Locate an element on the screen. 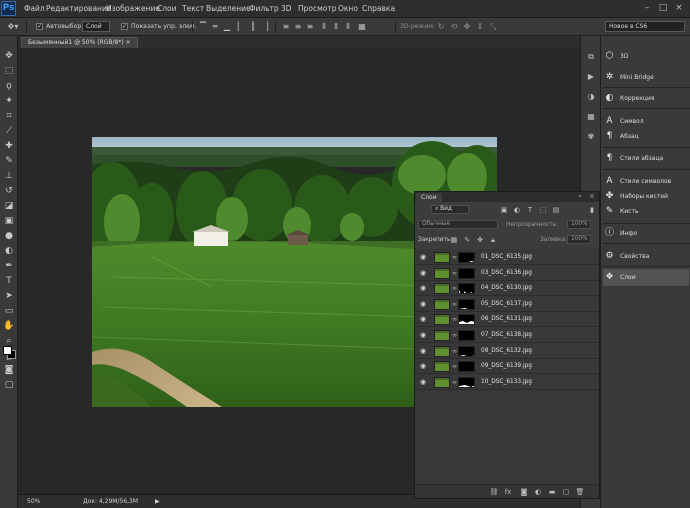 This screenshot has height=508, width=690. layer-name: 10_DSC_6133.jpg is located at coordinates (506, 382).